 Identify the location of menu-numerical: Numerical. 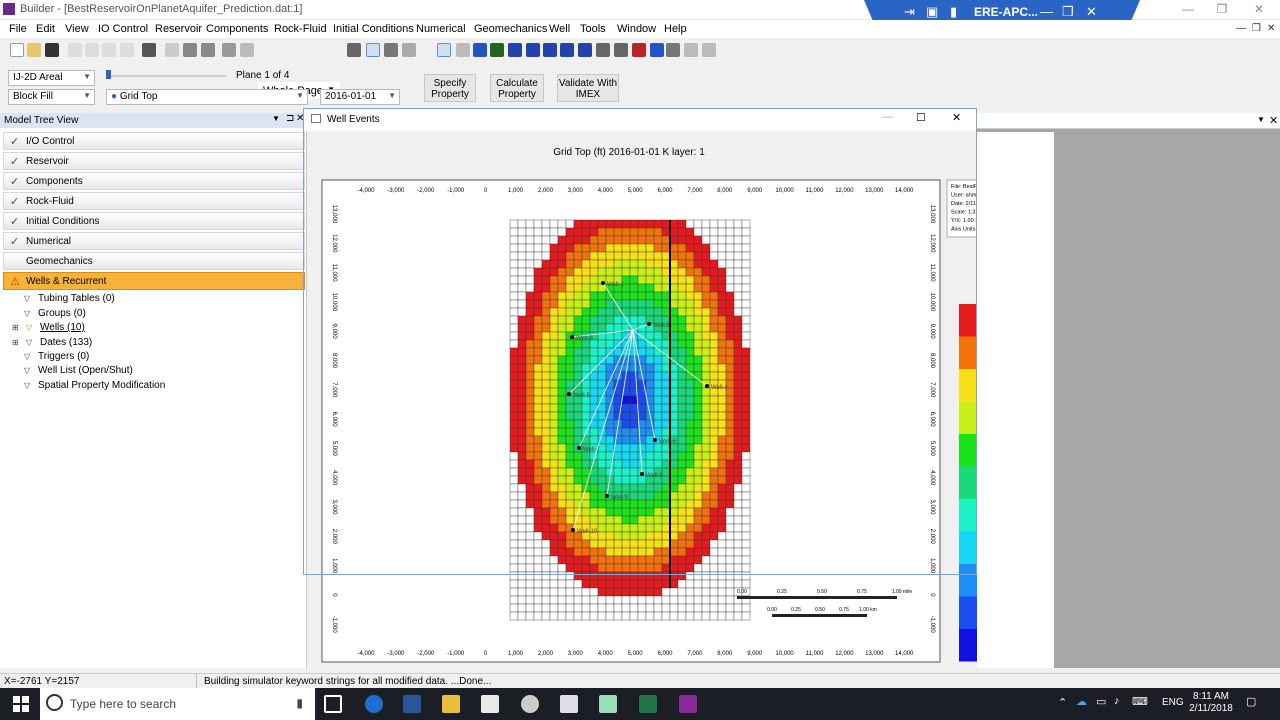
(441, 29).